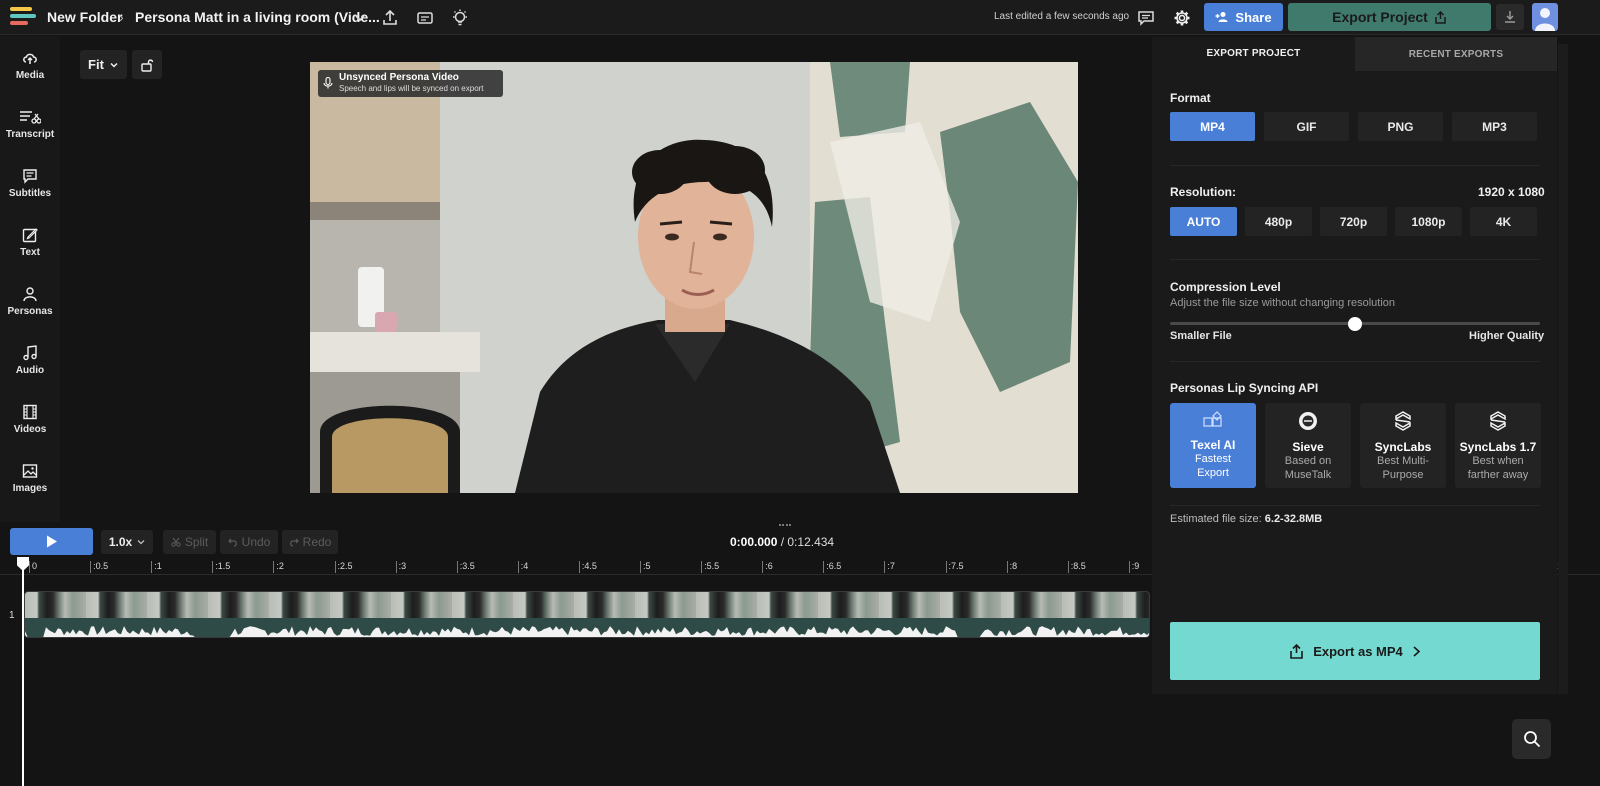 The image size is (1600, 786). Describe the element at coordinates (1358, 651) in the screenshot. I see `export-as-mp4-label: Export as MP4` at that location.